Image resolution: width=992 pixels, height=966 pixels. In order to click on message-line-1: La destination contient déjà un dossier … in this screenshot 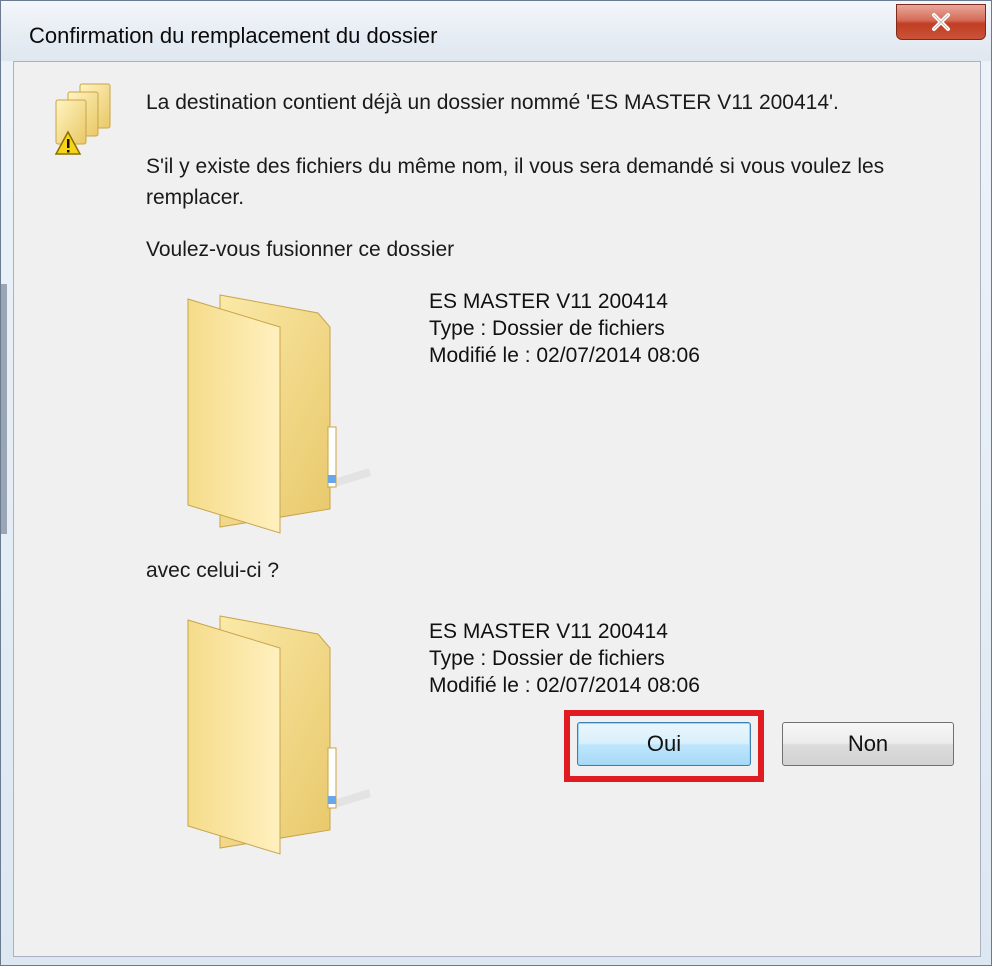, I will do `click(492, 102)`.